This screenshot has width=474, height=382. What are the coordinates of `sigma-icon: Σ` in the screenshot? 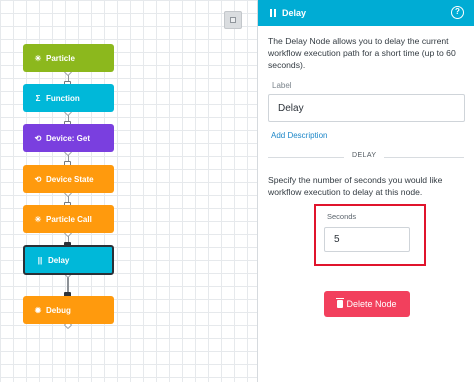 It's located at (38, 98).